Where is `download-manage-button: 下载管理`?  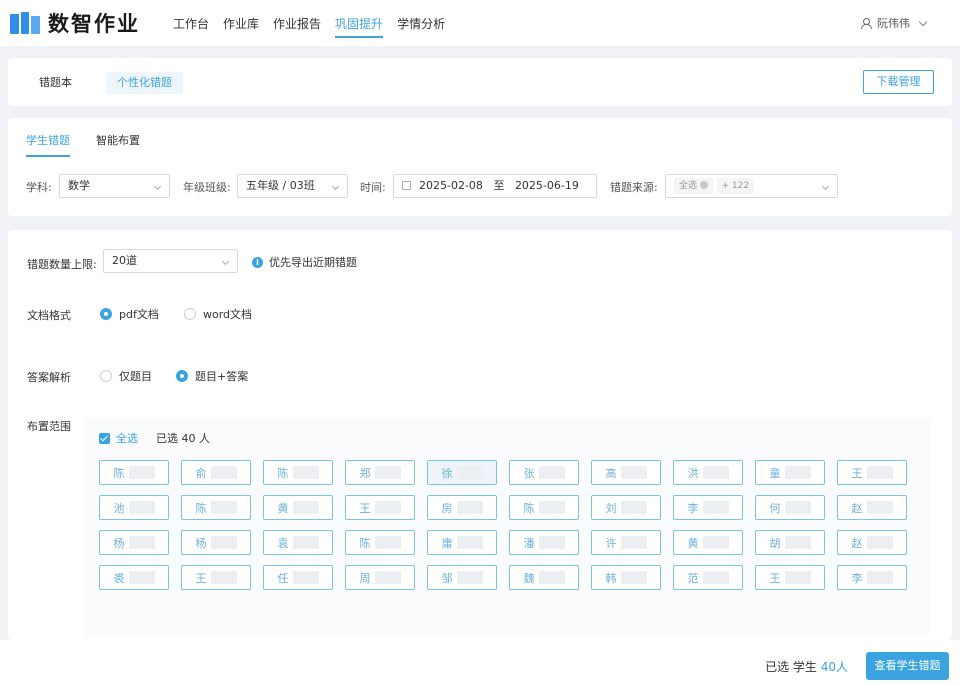
download-manage-button: 下载管理 is located at coordinates (898, 82).